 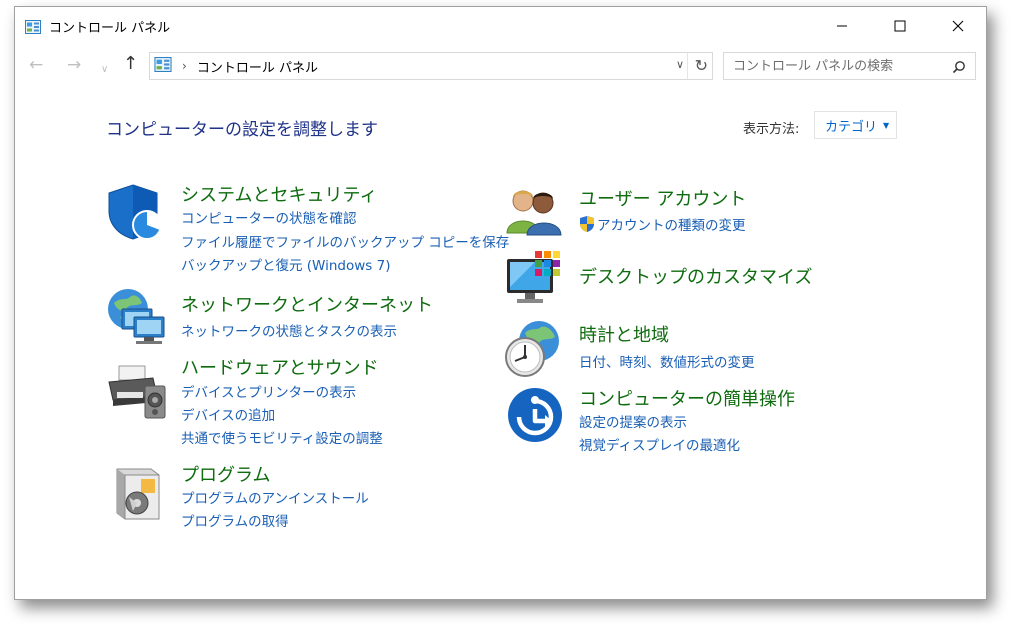 I want to click on forward-arrow-icon: →, so click(x=74, y=65).